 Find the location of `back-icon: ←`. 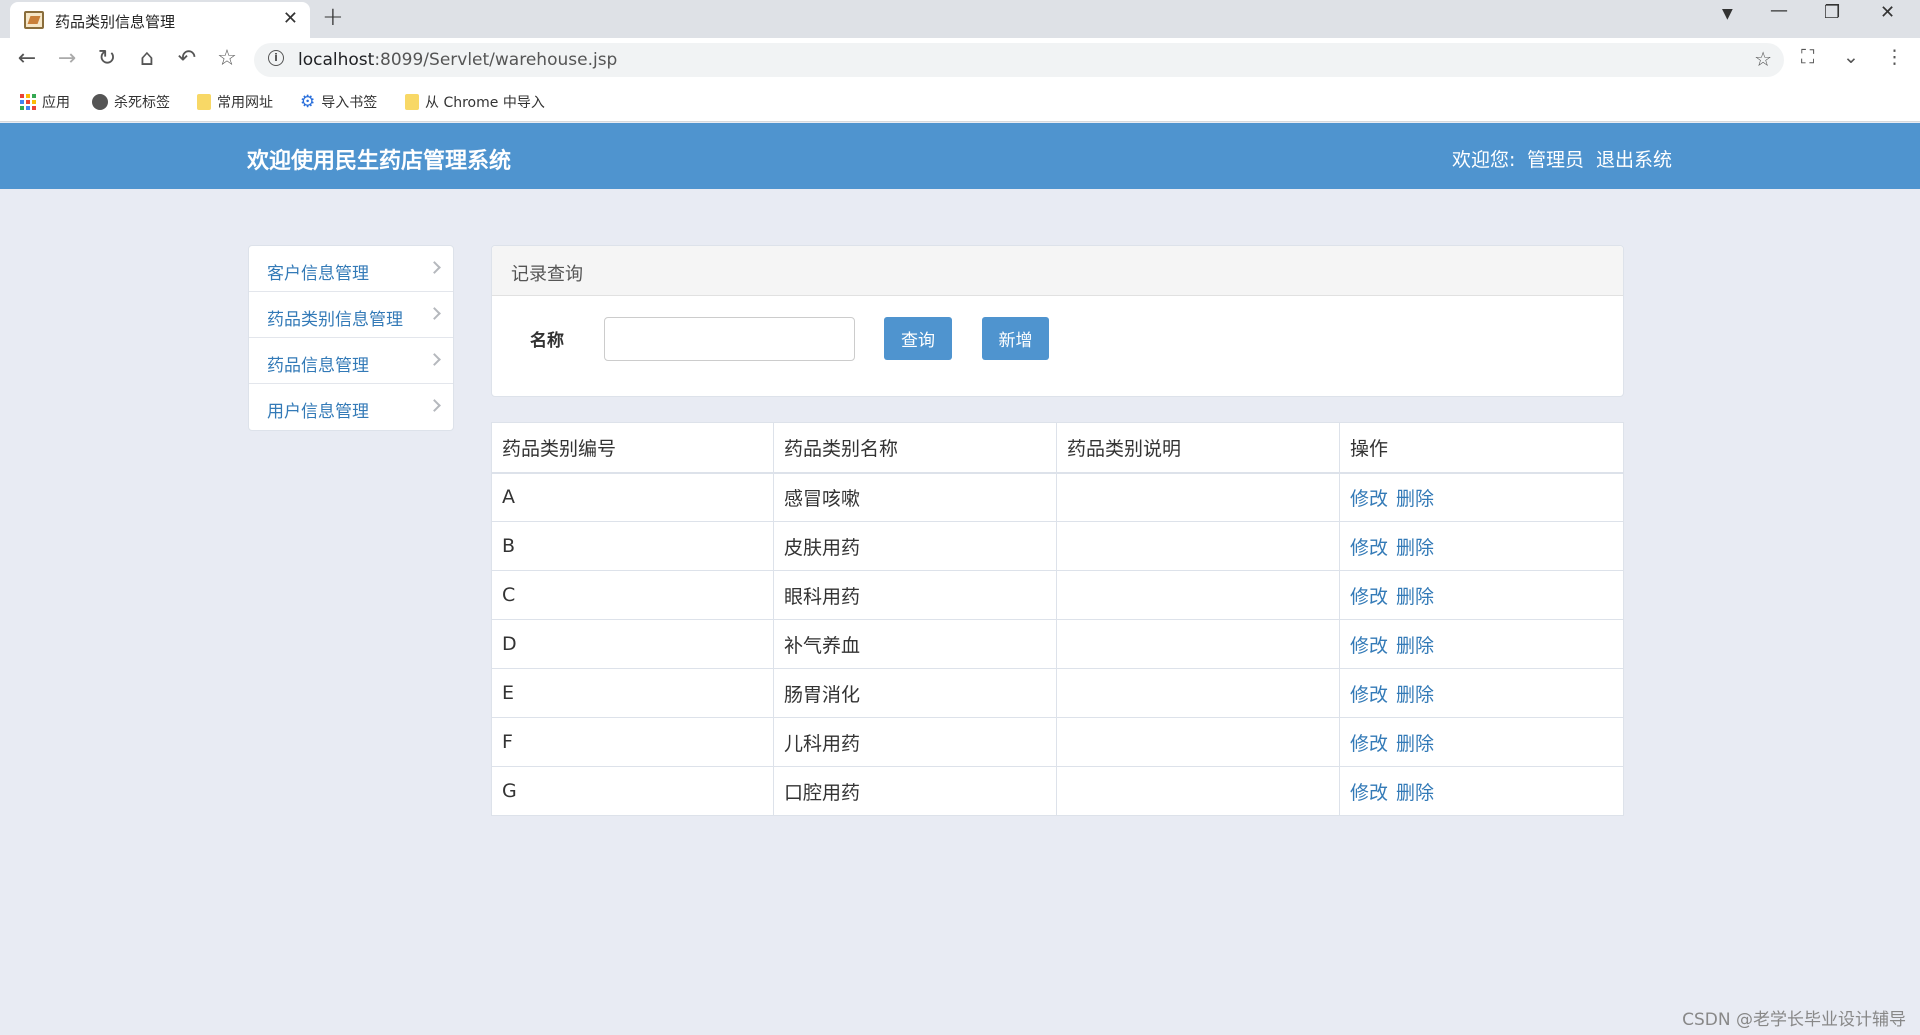

back-icon: ← is located at coordinates (27, 58).